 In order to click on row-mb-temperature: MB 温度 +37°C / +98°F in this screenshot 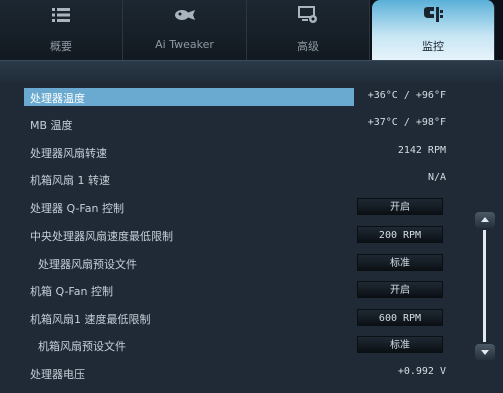, I will do `click(239, 124)`.